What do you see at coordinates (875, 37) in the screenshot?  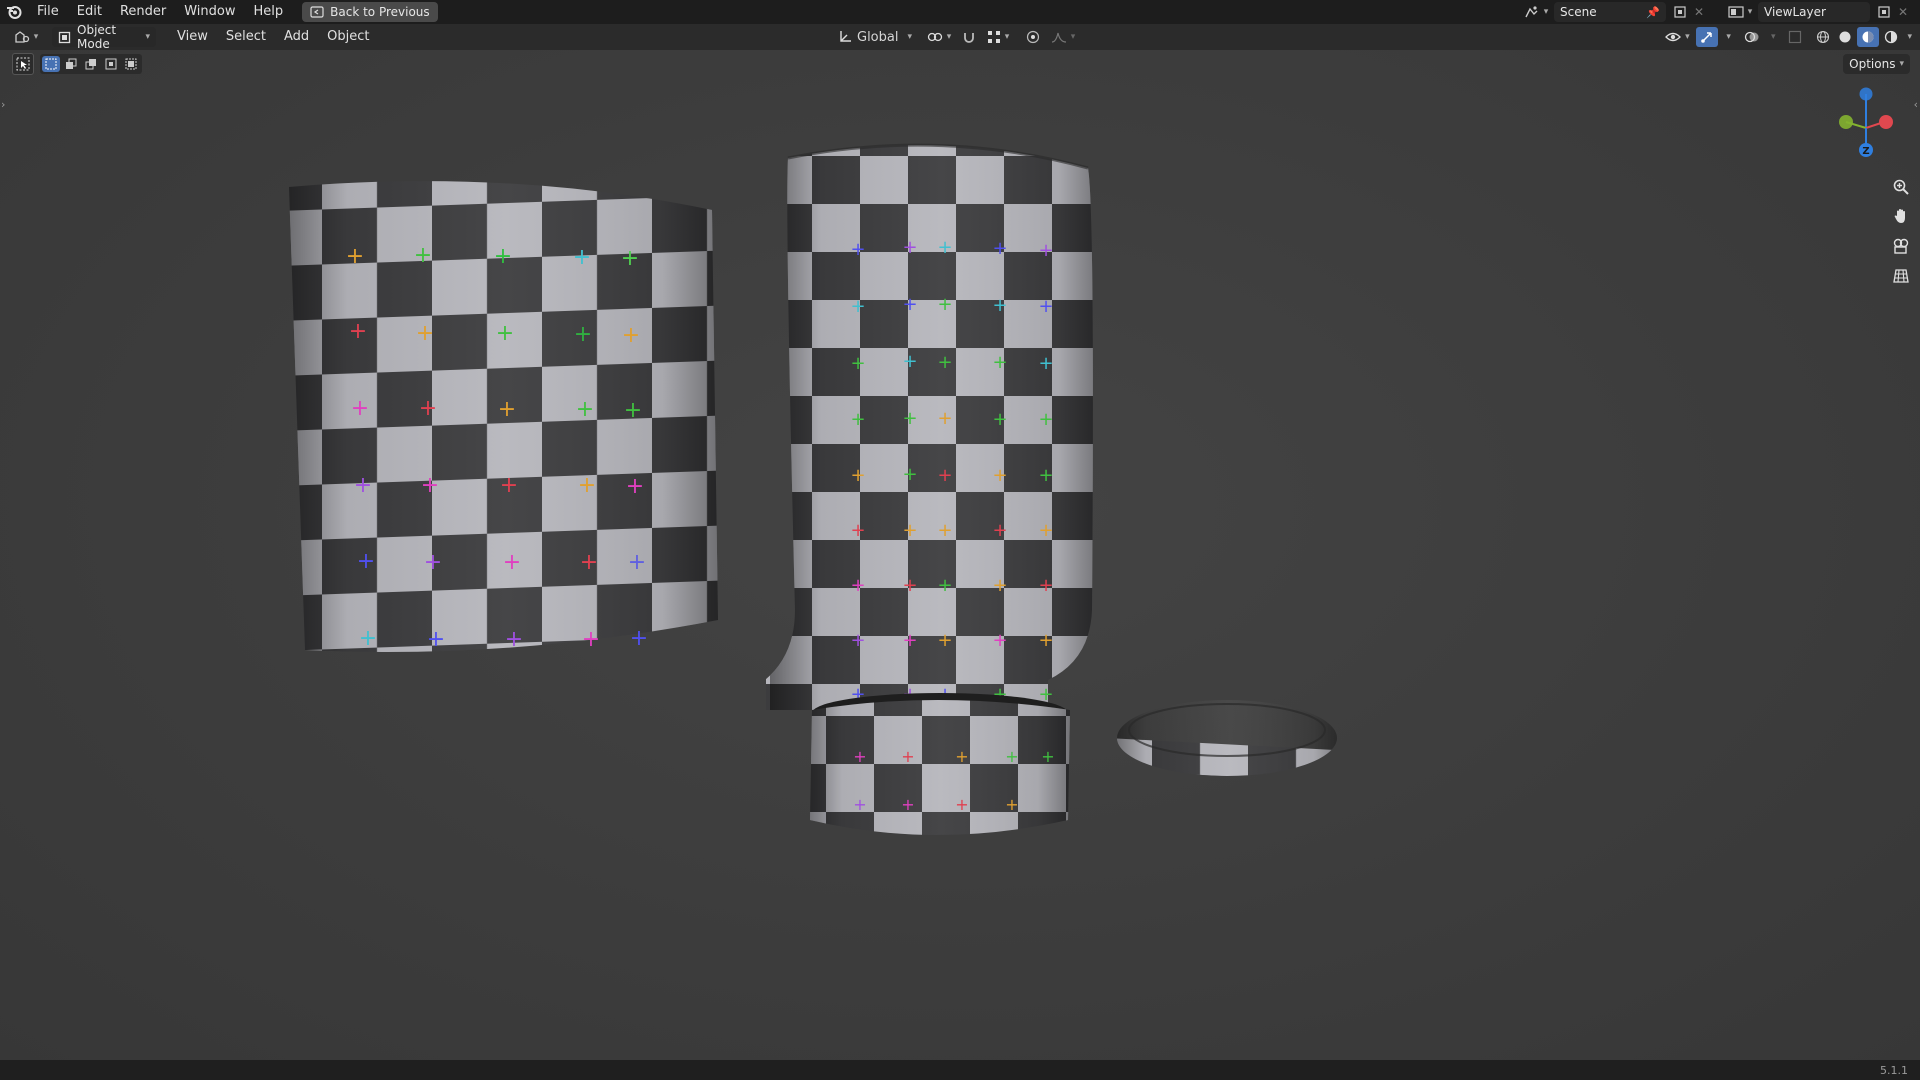 I see `transform-orientation-dropdown: Global ▾` at bounding box center [875, 37].